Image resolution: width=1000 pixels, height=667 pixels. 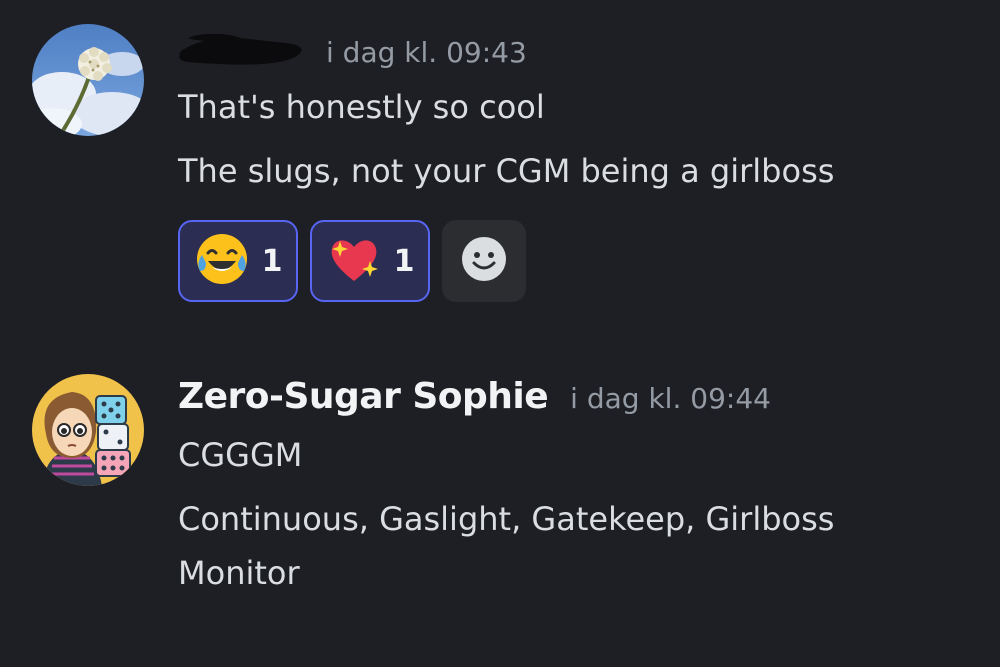 I want to click on joy-emoji-icon, so click(x=222, y=261).